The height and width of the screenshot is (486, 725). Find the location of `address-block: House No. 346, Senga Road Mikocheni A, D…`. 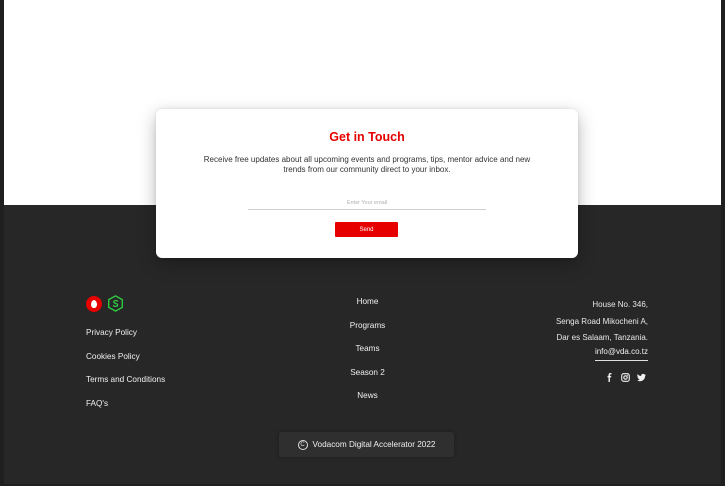

address-block: House No. 346, Senga Road Mikocheni A, D… is located at coordinates (602, 322).